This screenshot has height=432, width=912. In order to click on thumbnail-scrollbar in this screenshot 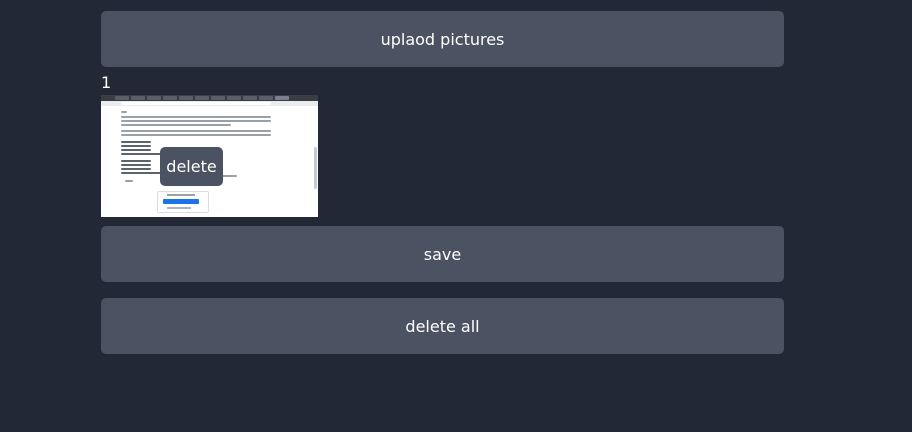, I will do `click(315, 168)`.